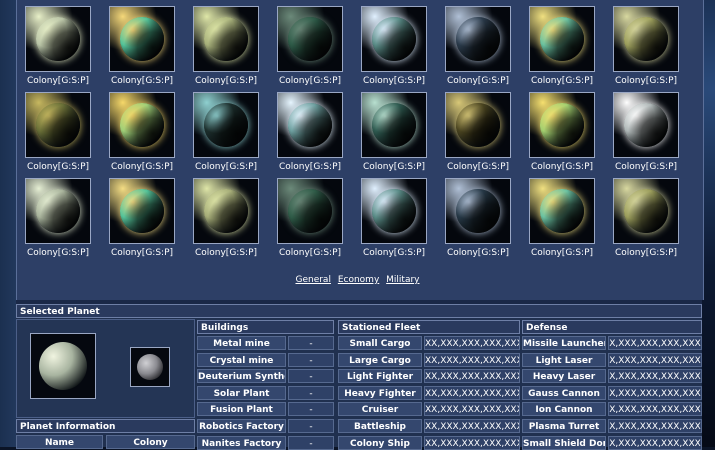 The width and height of the screenshot is (715, 450). Describe the element at coordinates (655, 343) in the screenshot. I see `defense-count: X,XXX,XXX,XXX,XXX` at that location.